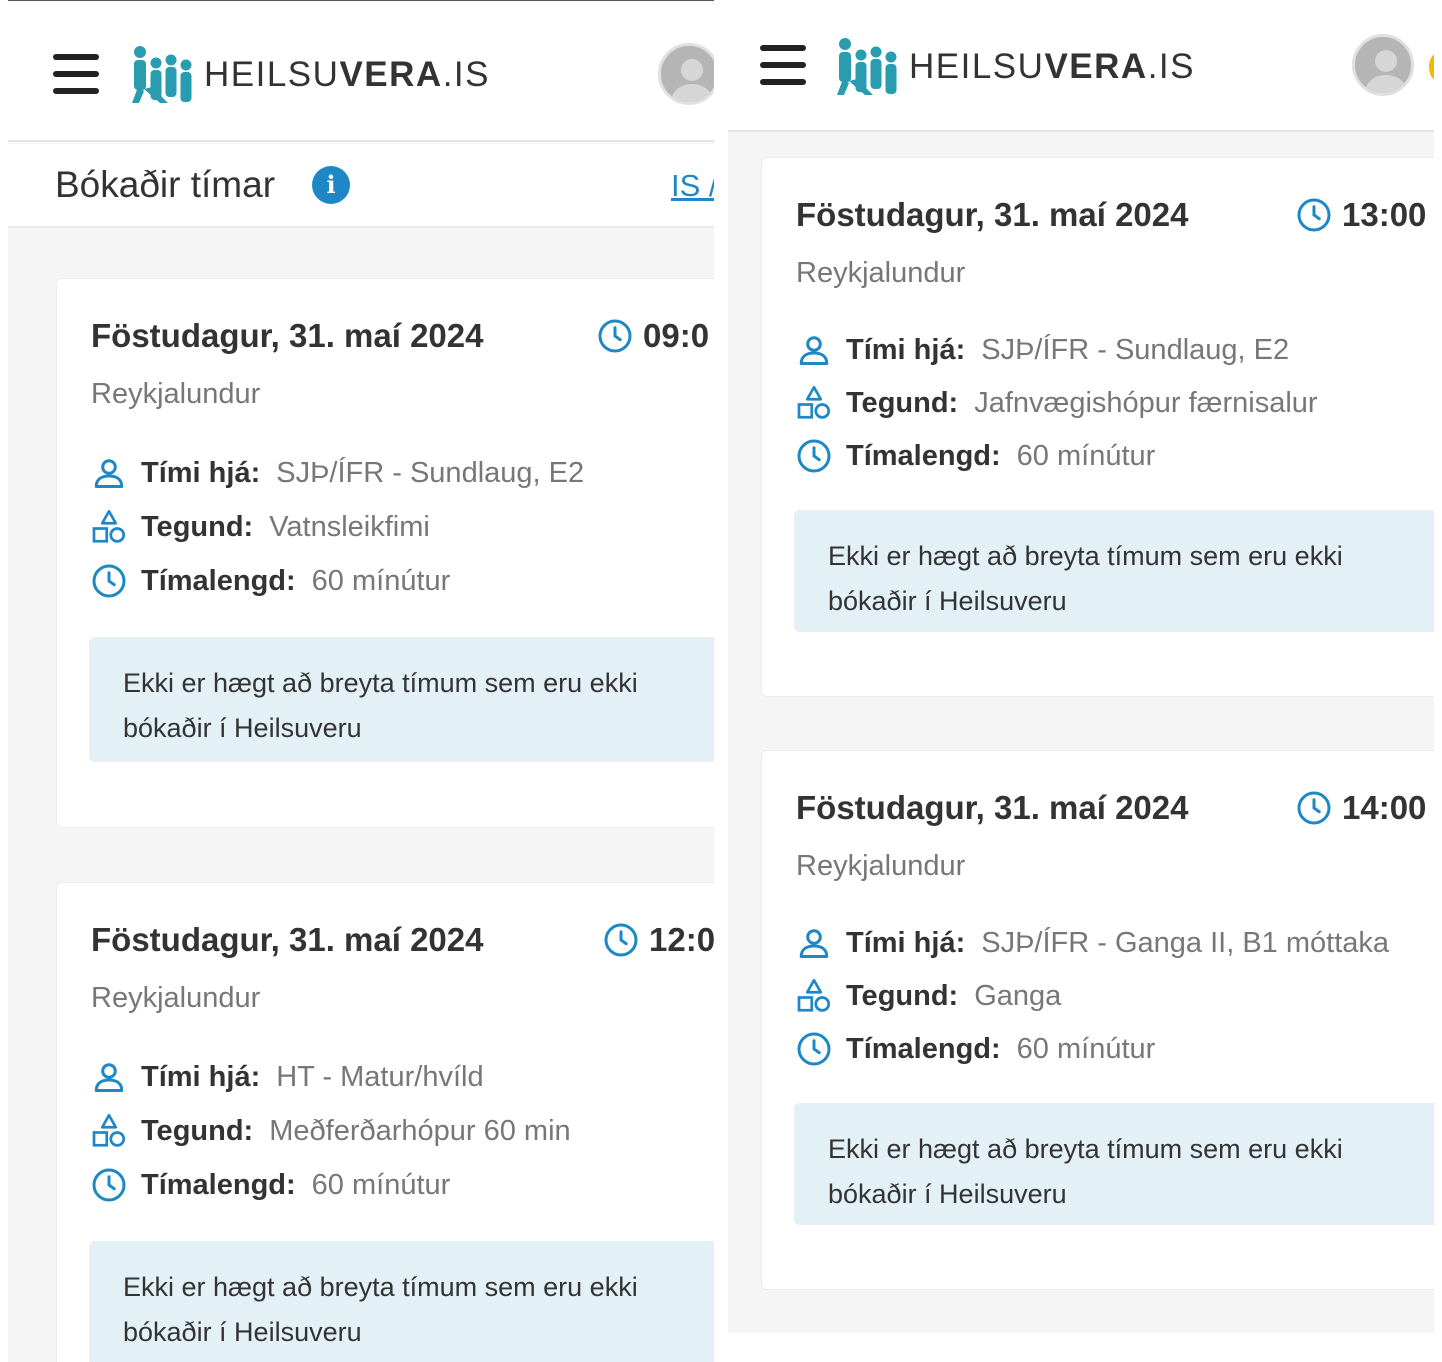 Image resolution: width=1442 pixels, height=1362 pixels. What do you see at coordinates (420, 1130) in the screenshot?
I see `type-value: Meðferðarhópur 60 min` at bounding box center [420, 1130].